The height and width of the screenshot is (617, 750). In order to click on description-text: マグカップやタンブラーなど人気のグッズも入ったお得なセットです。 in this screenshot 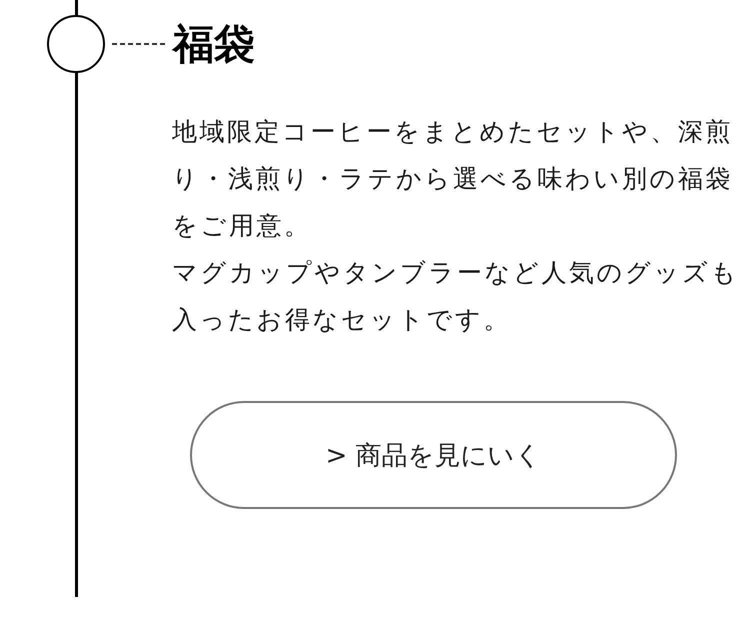, I will do `click(456, 296)`.